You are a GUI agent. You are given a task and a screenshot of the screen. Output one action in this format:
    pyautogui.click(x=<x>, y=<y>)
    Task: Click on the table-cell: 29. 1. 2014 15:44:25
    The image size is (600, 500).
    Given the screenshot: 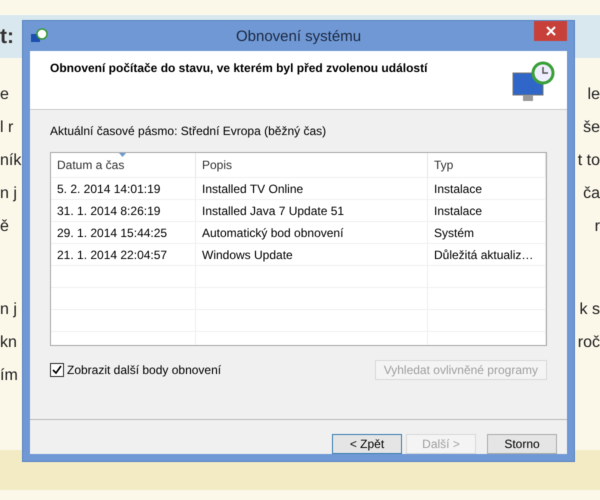 What is the action you would take?
    pyautogui.click(x=123, y=232)
    